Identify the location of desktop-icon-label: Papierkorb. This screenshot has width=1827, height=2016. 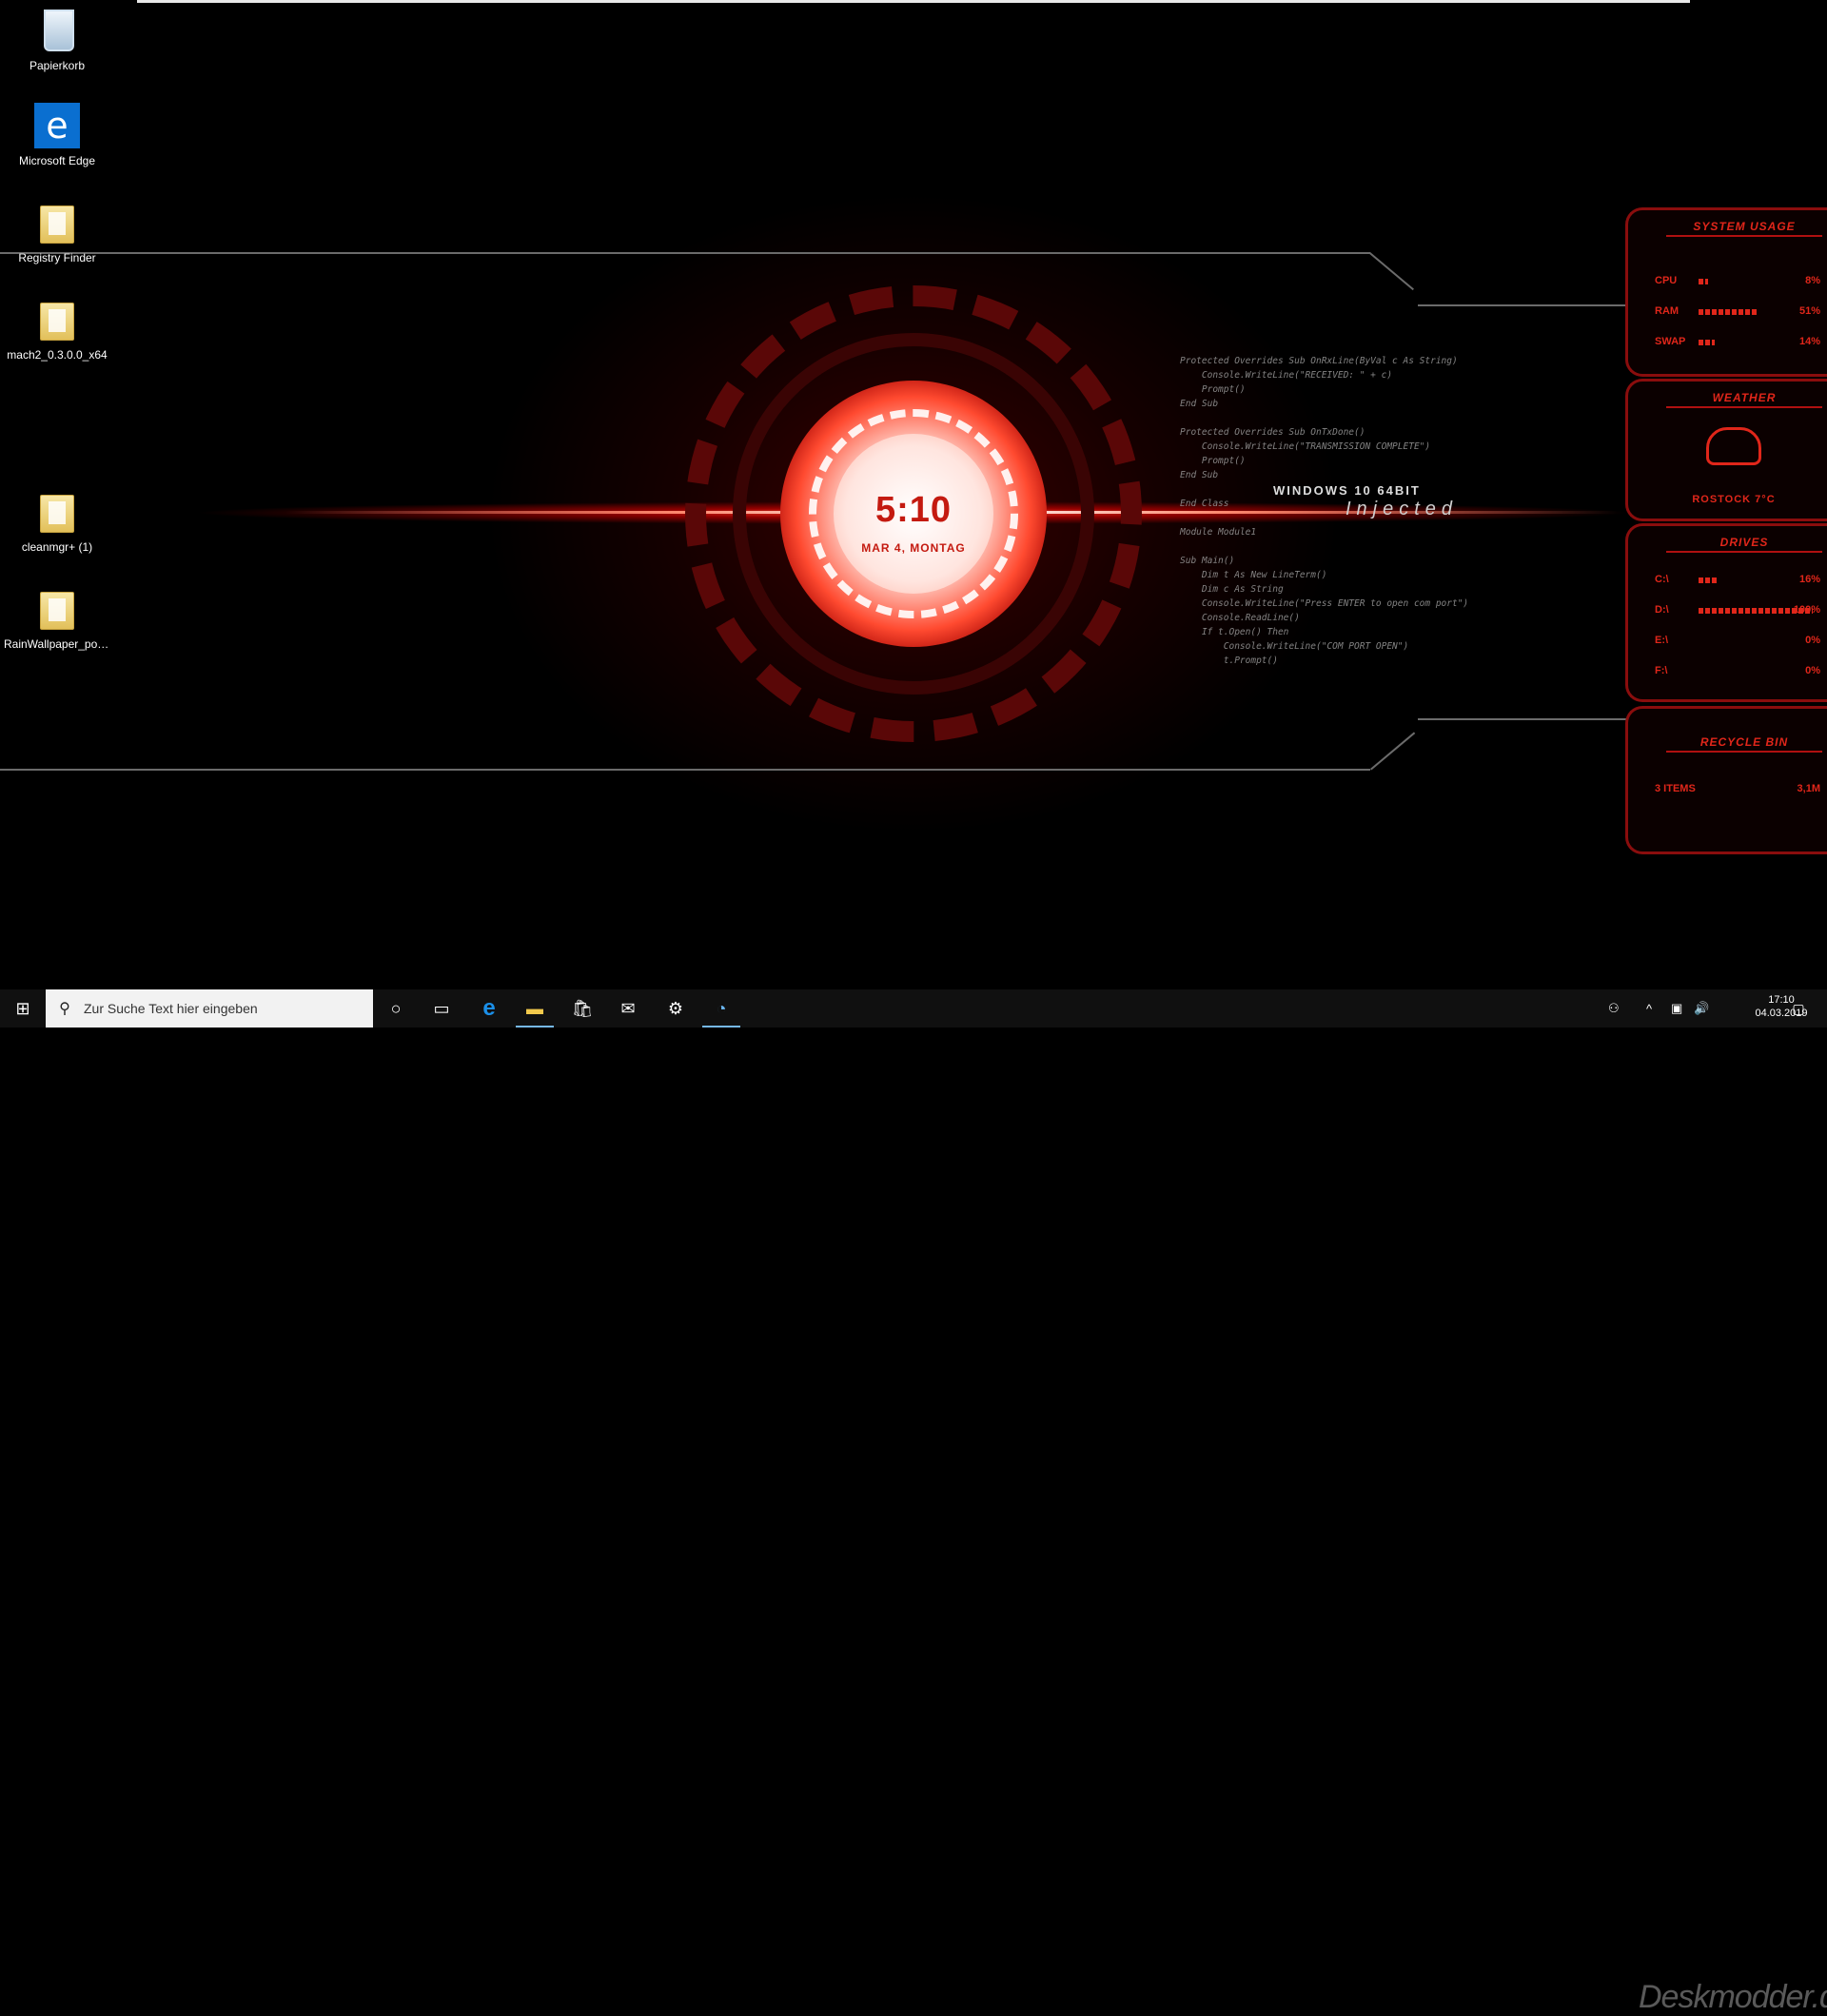
(57, 65).